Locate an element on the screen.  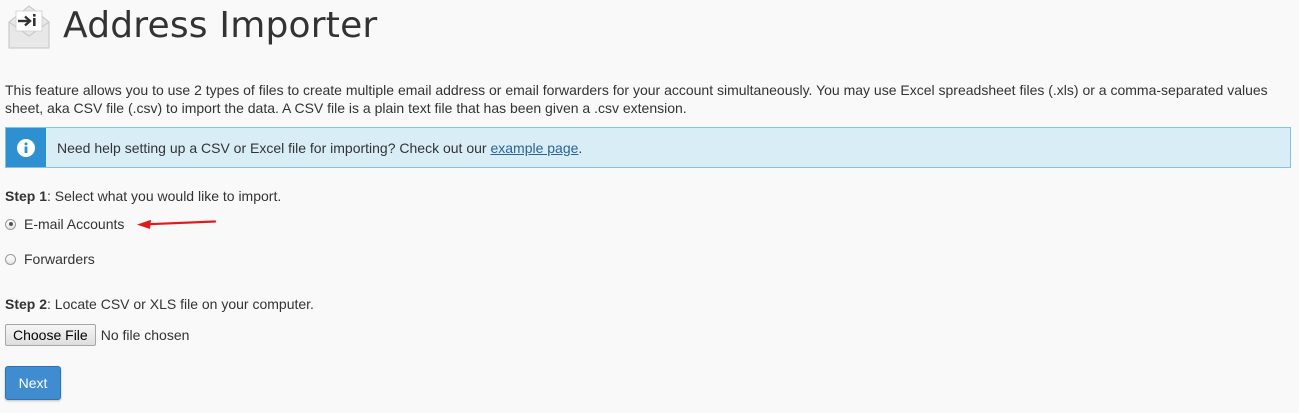
radio-email-accounts: E-mail Accounts is located at coordinates (64, 224).